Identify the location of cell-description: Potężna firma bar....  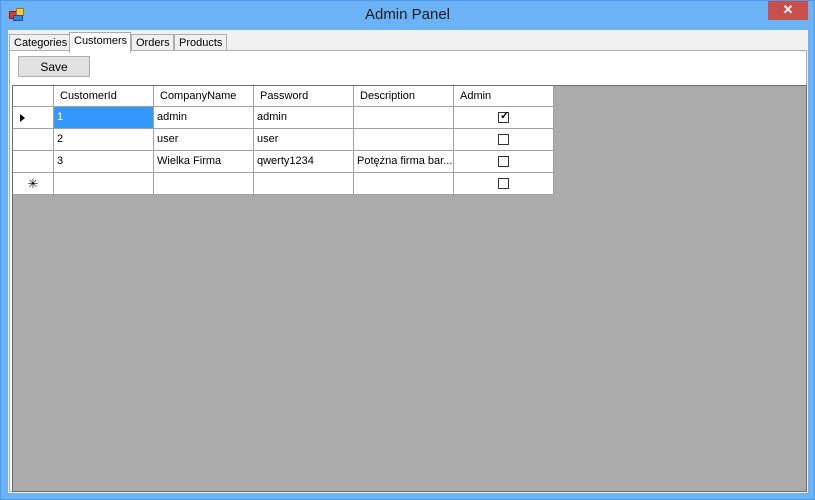
(404, 162).